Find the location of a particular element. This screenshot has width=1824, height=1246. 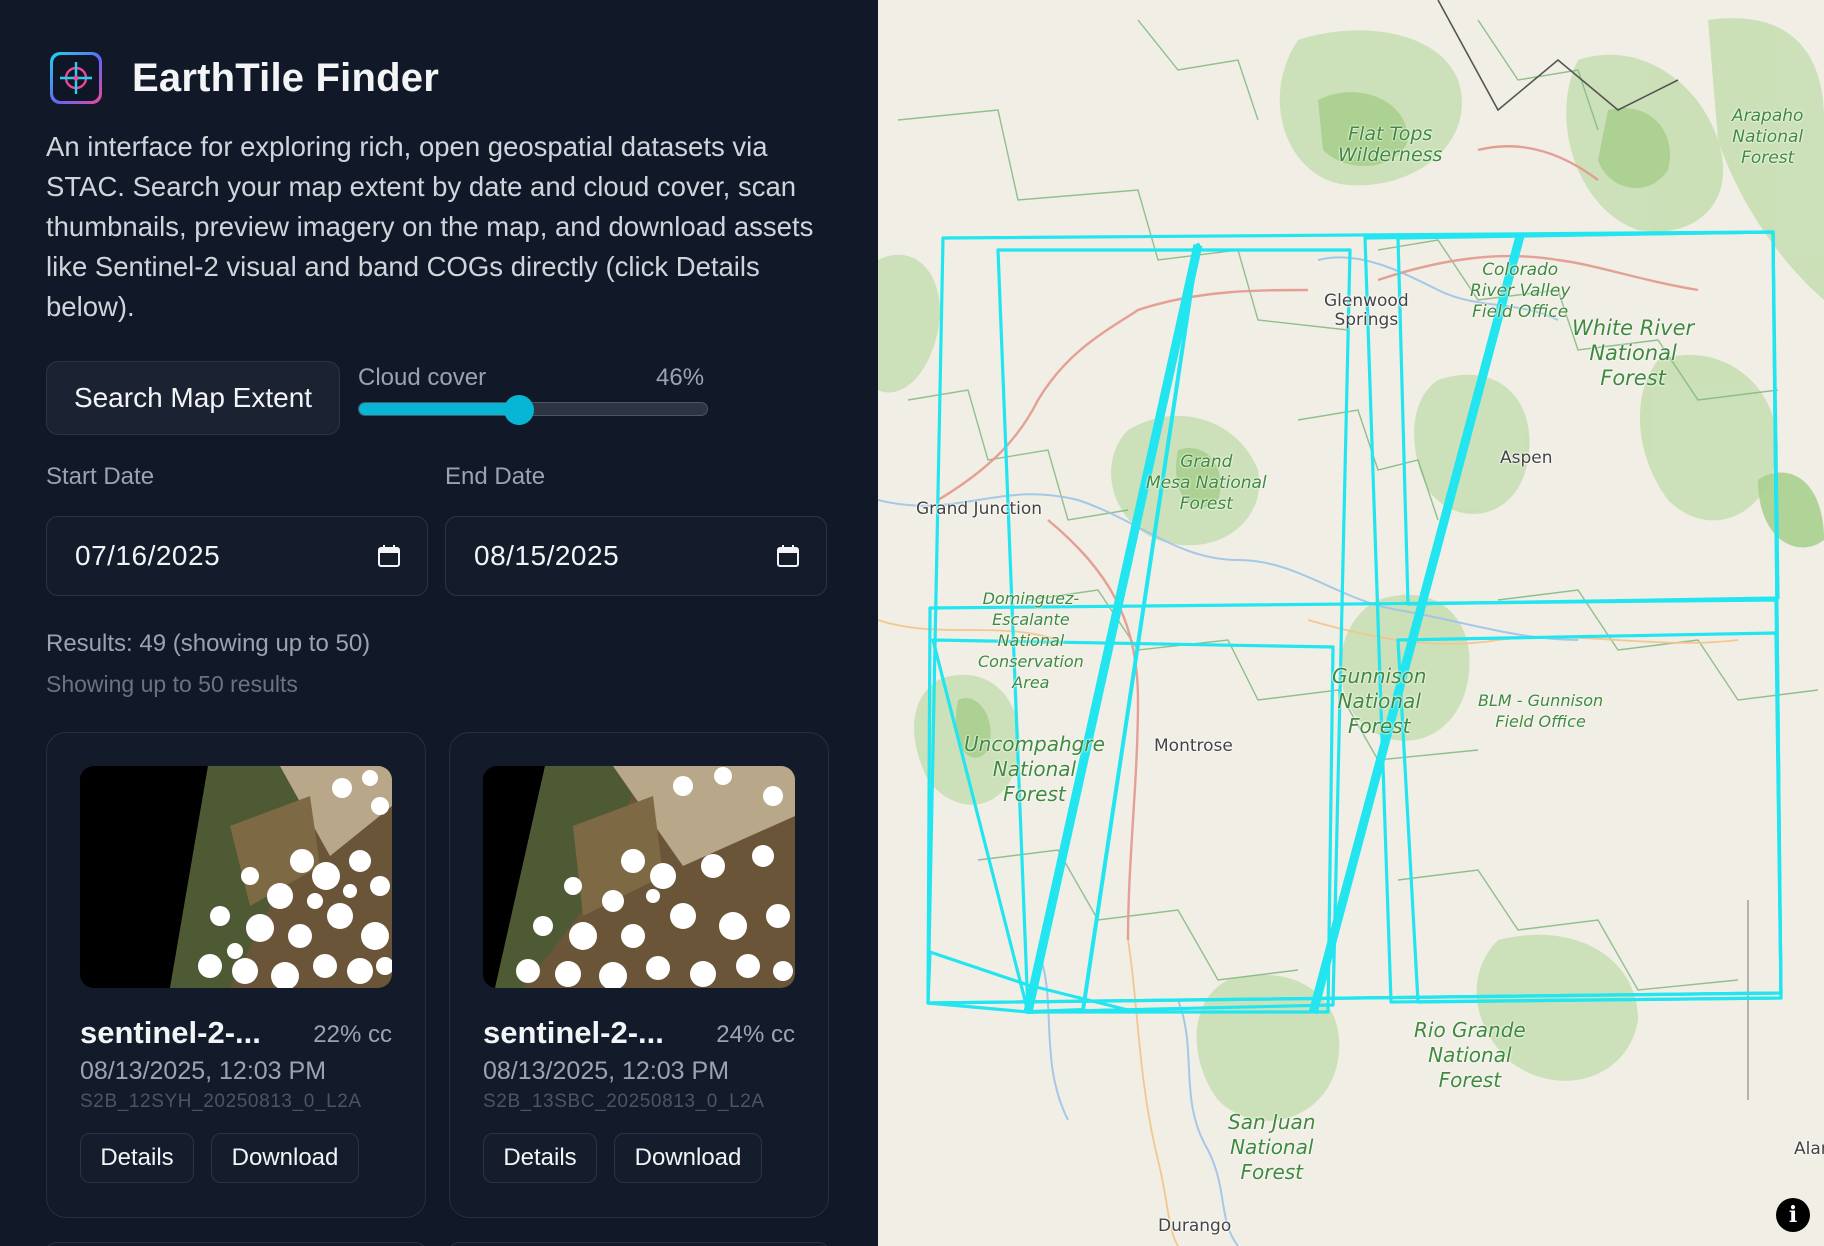

map-label-flat-tops: Flat Tops Wilderness is located at coordinates (1390, 144).